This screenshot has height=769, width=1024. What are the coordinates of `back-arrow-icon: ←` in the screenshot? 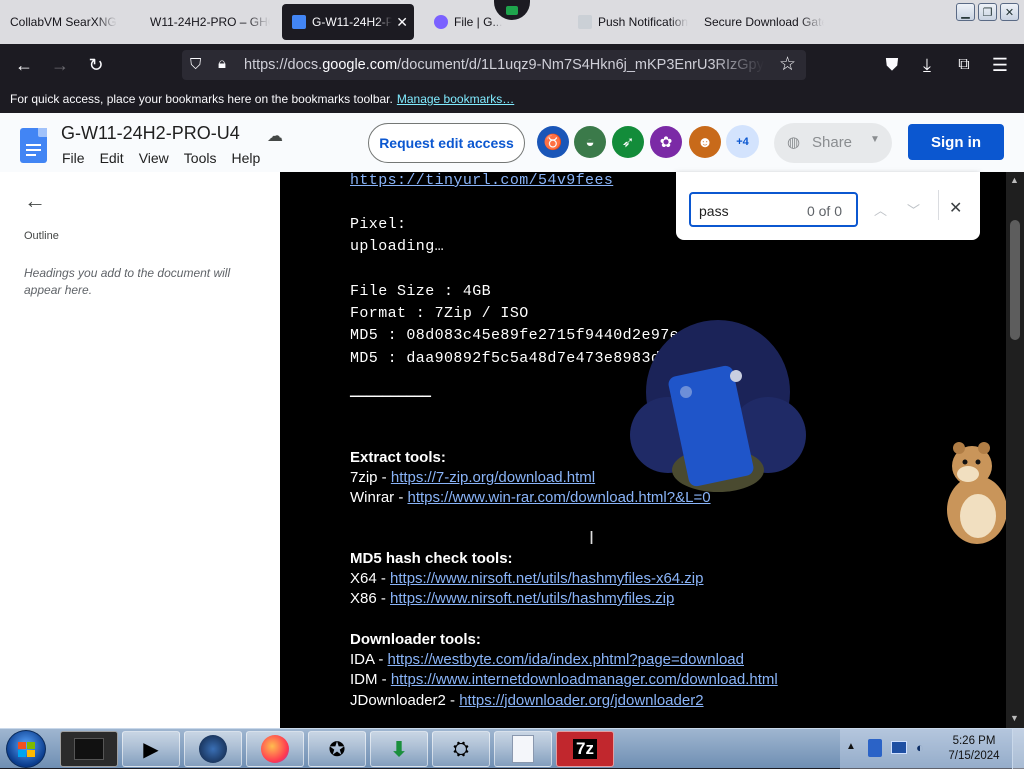 It's located at (24, 65).